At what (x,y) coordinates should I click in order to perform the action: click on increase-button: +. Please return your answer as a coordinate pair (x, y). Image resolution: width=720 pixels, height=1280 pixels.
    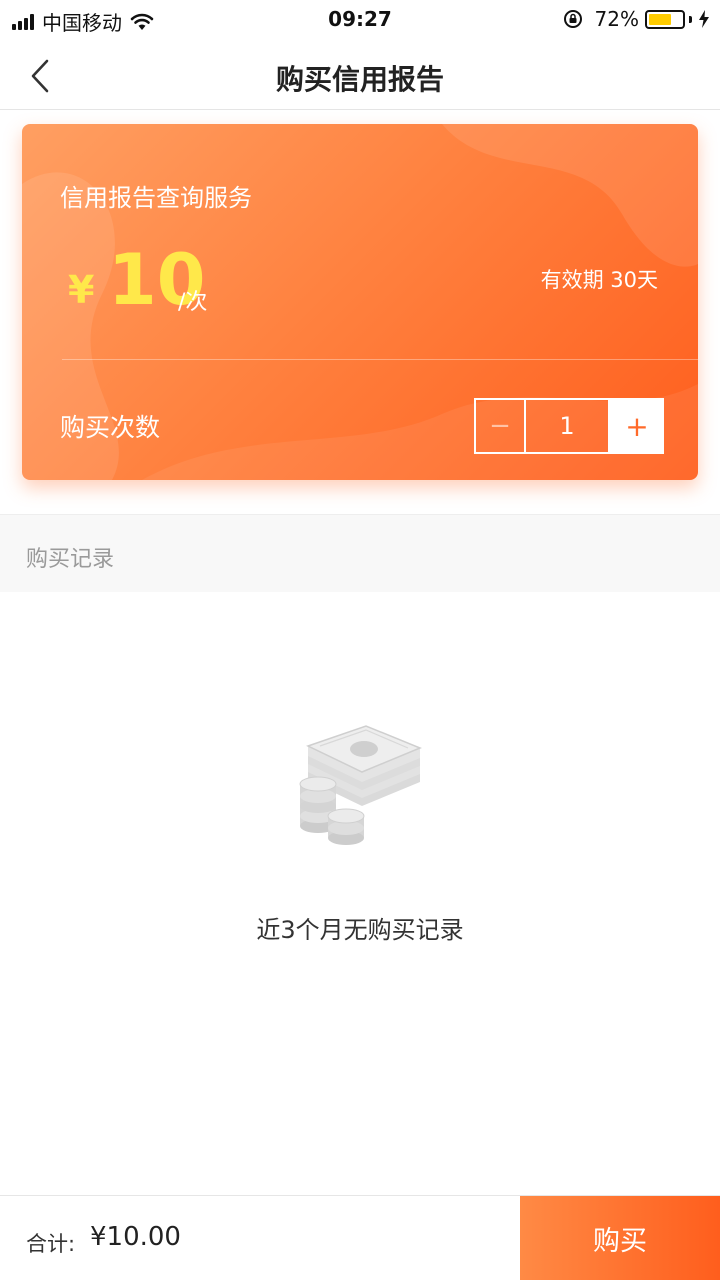
    Looking at the image, I should click on (637, 426).